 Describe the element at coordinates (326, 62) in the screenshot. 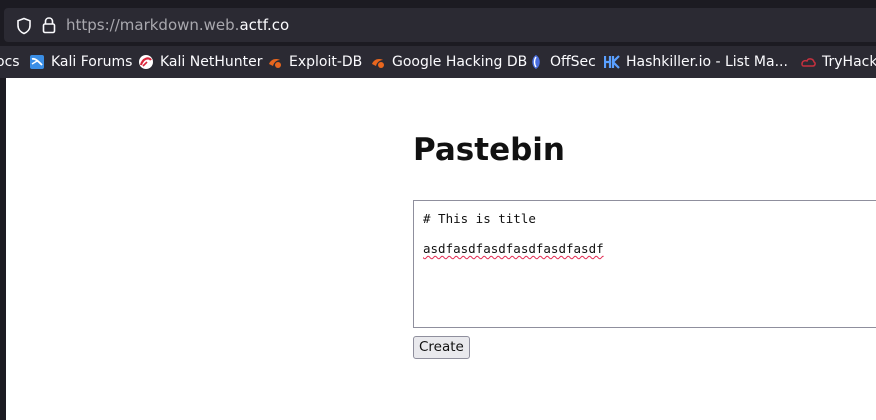

I see `bookmark-label: Exploit-DB` at that location.